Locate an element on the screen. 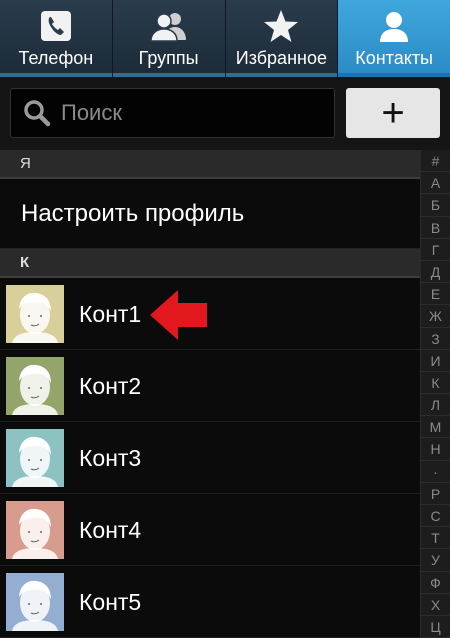 The height and width of the screenshot is (638, 450). index-letter: · is located at coordinates (435, 472).